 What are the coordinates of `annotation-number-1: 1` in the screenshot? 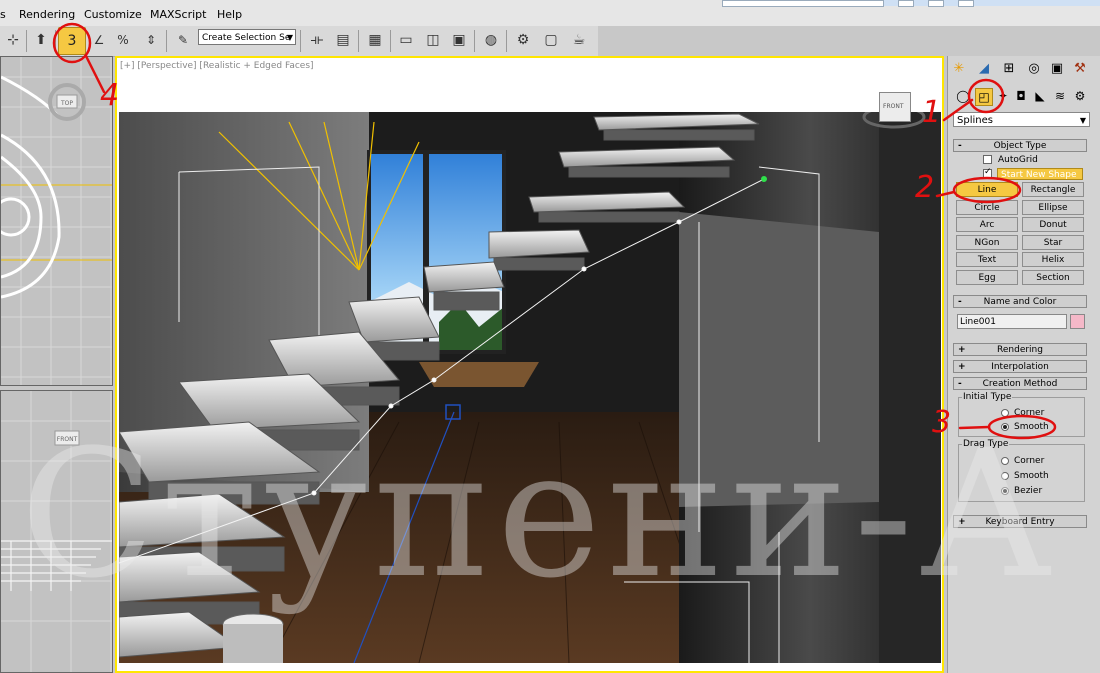 It's located at (932, 112).